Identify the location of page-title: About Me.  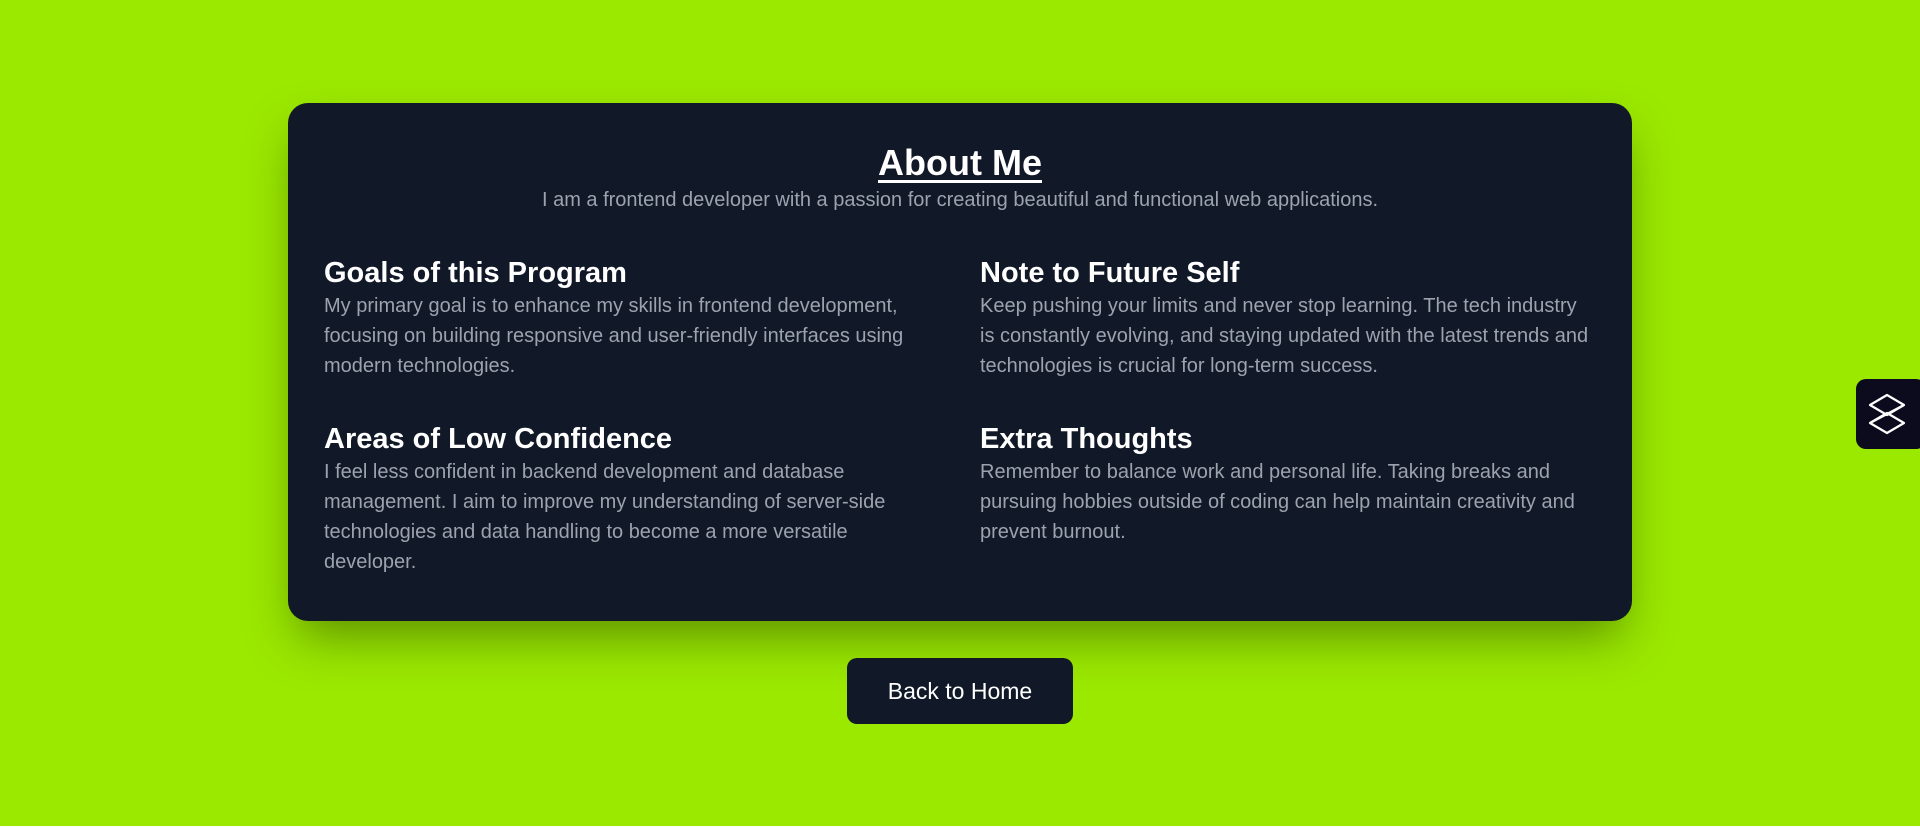
(960, 162).